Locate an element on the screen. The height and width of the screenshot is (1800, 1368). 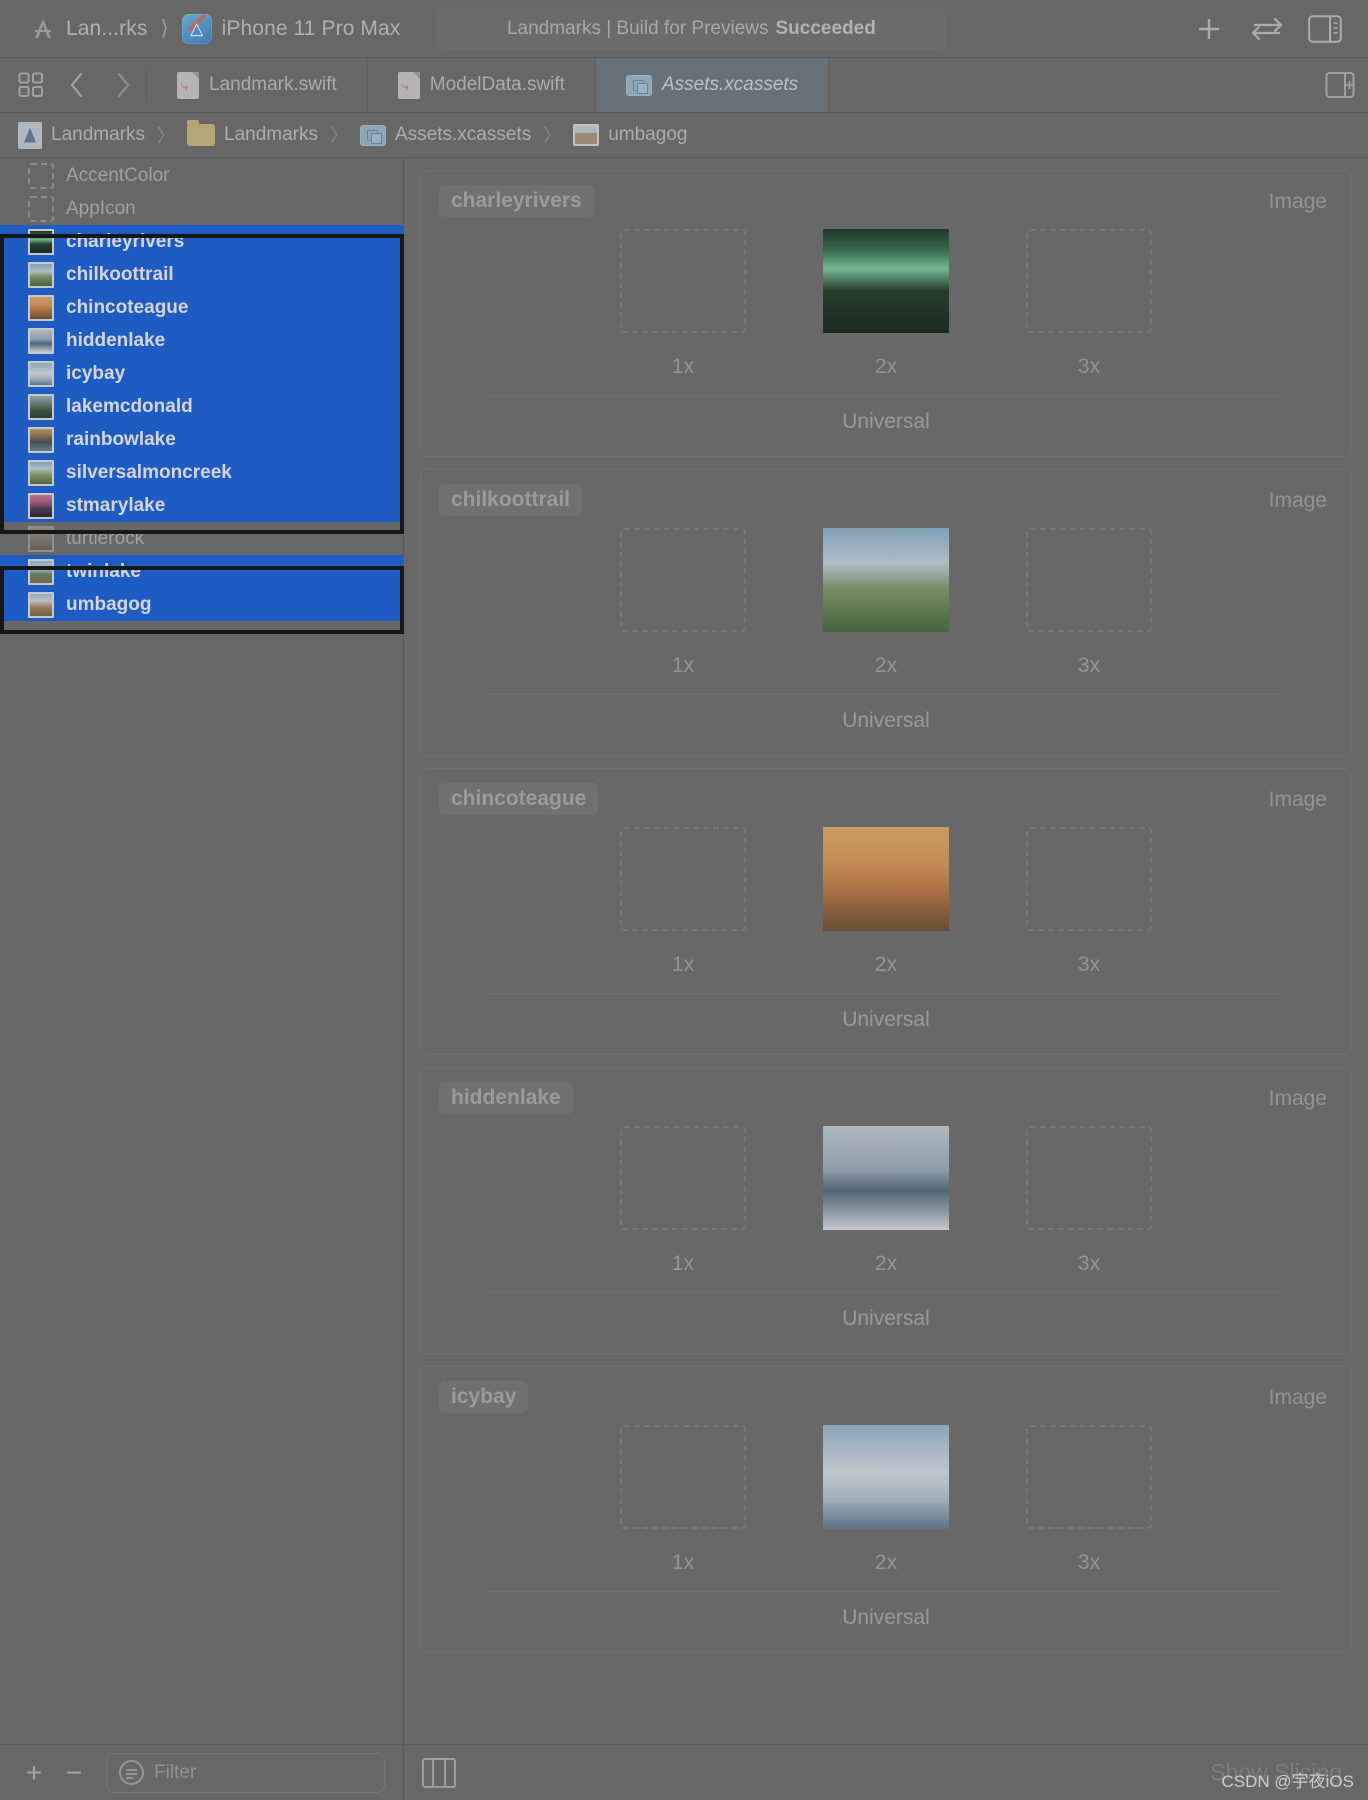
color-swatch-icon is located at coordinates (41, 175).